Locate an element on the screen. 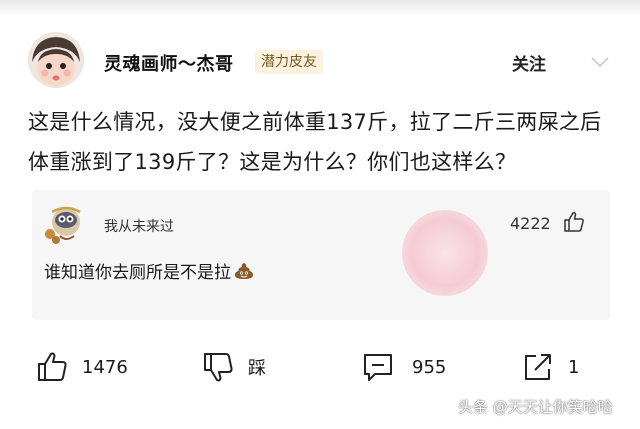 This screenshot has height=429, width=640. source-watermark: 头条 @天天让你笑哈哈 is located at coordinates (535, 407).